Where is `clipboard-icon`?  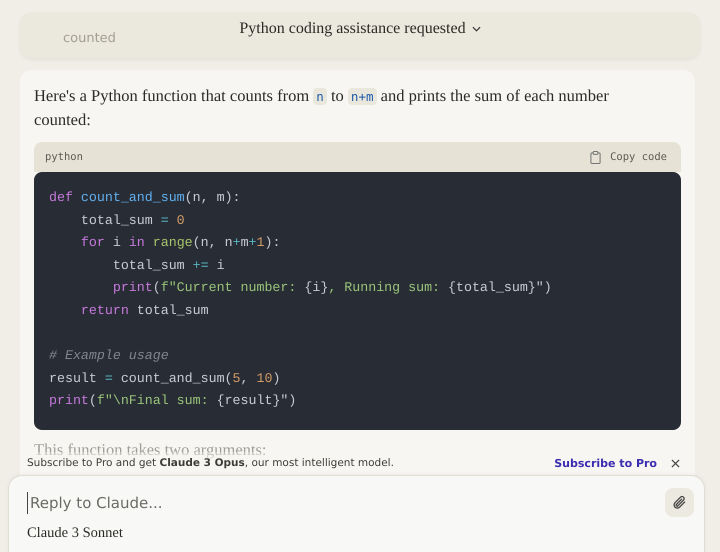 clipboard-icon is located at coordinates (596, 157).